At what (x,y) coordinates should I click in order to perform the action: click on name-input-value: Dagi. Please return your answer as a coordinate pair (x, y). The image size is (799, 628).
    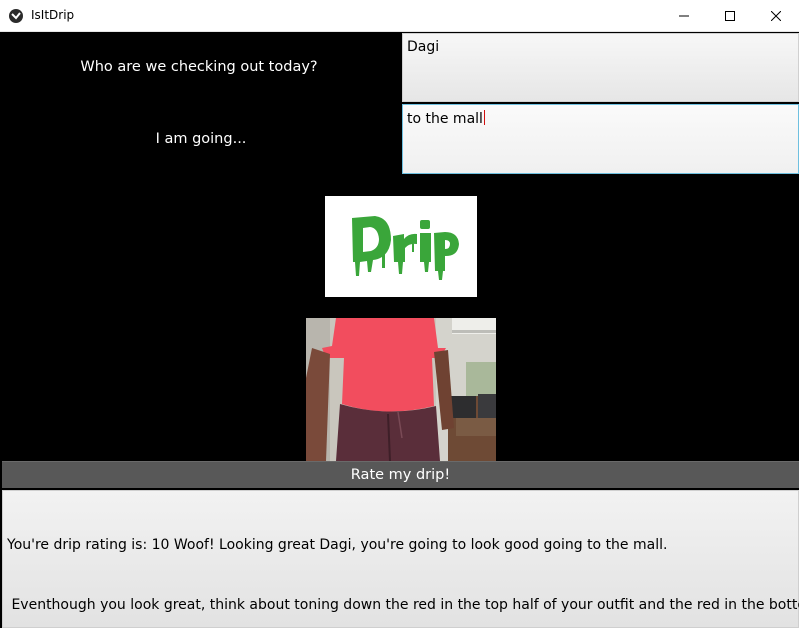
    Looking at the image, I should click on (423, 47).